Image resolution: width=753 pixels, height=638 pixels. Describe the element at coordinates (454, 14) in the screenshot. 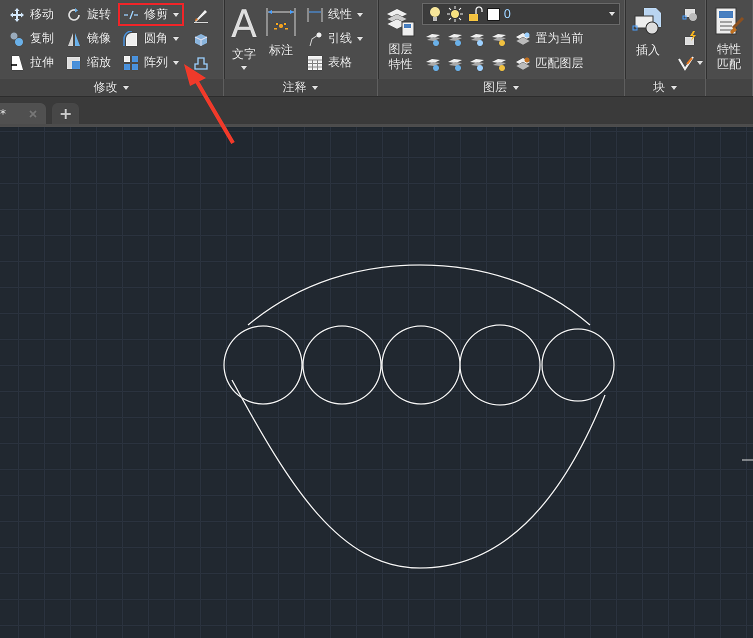

I see `sun-icon` at that location.